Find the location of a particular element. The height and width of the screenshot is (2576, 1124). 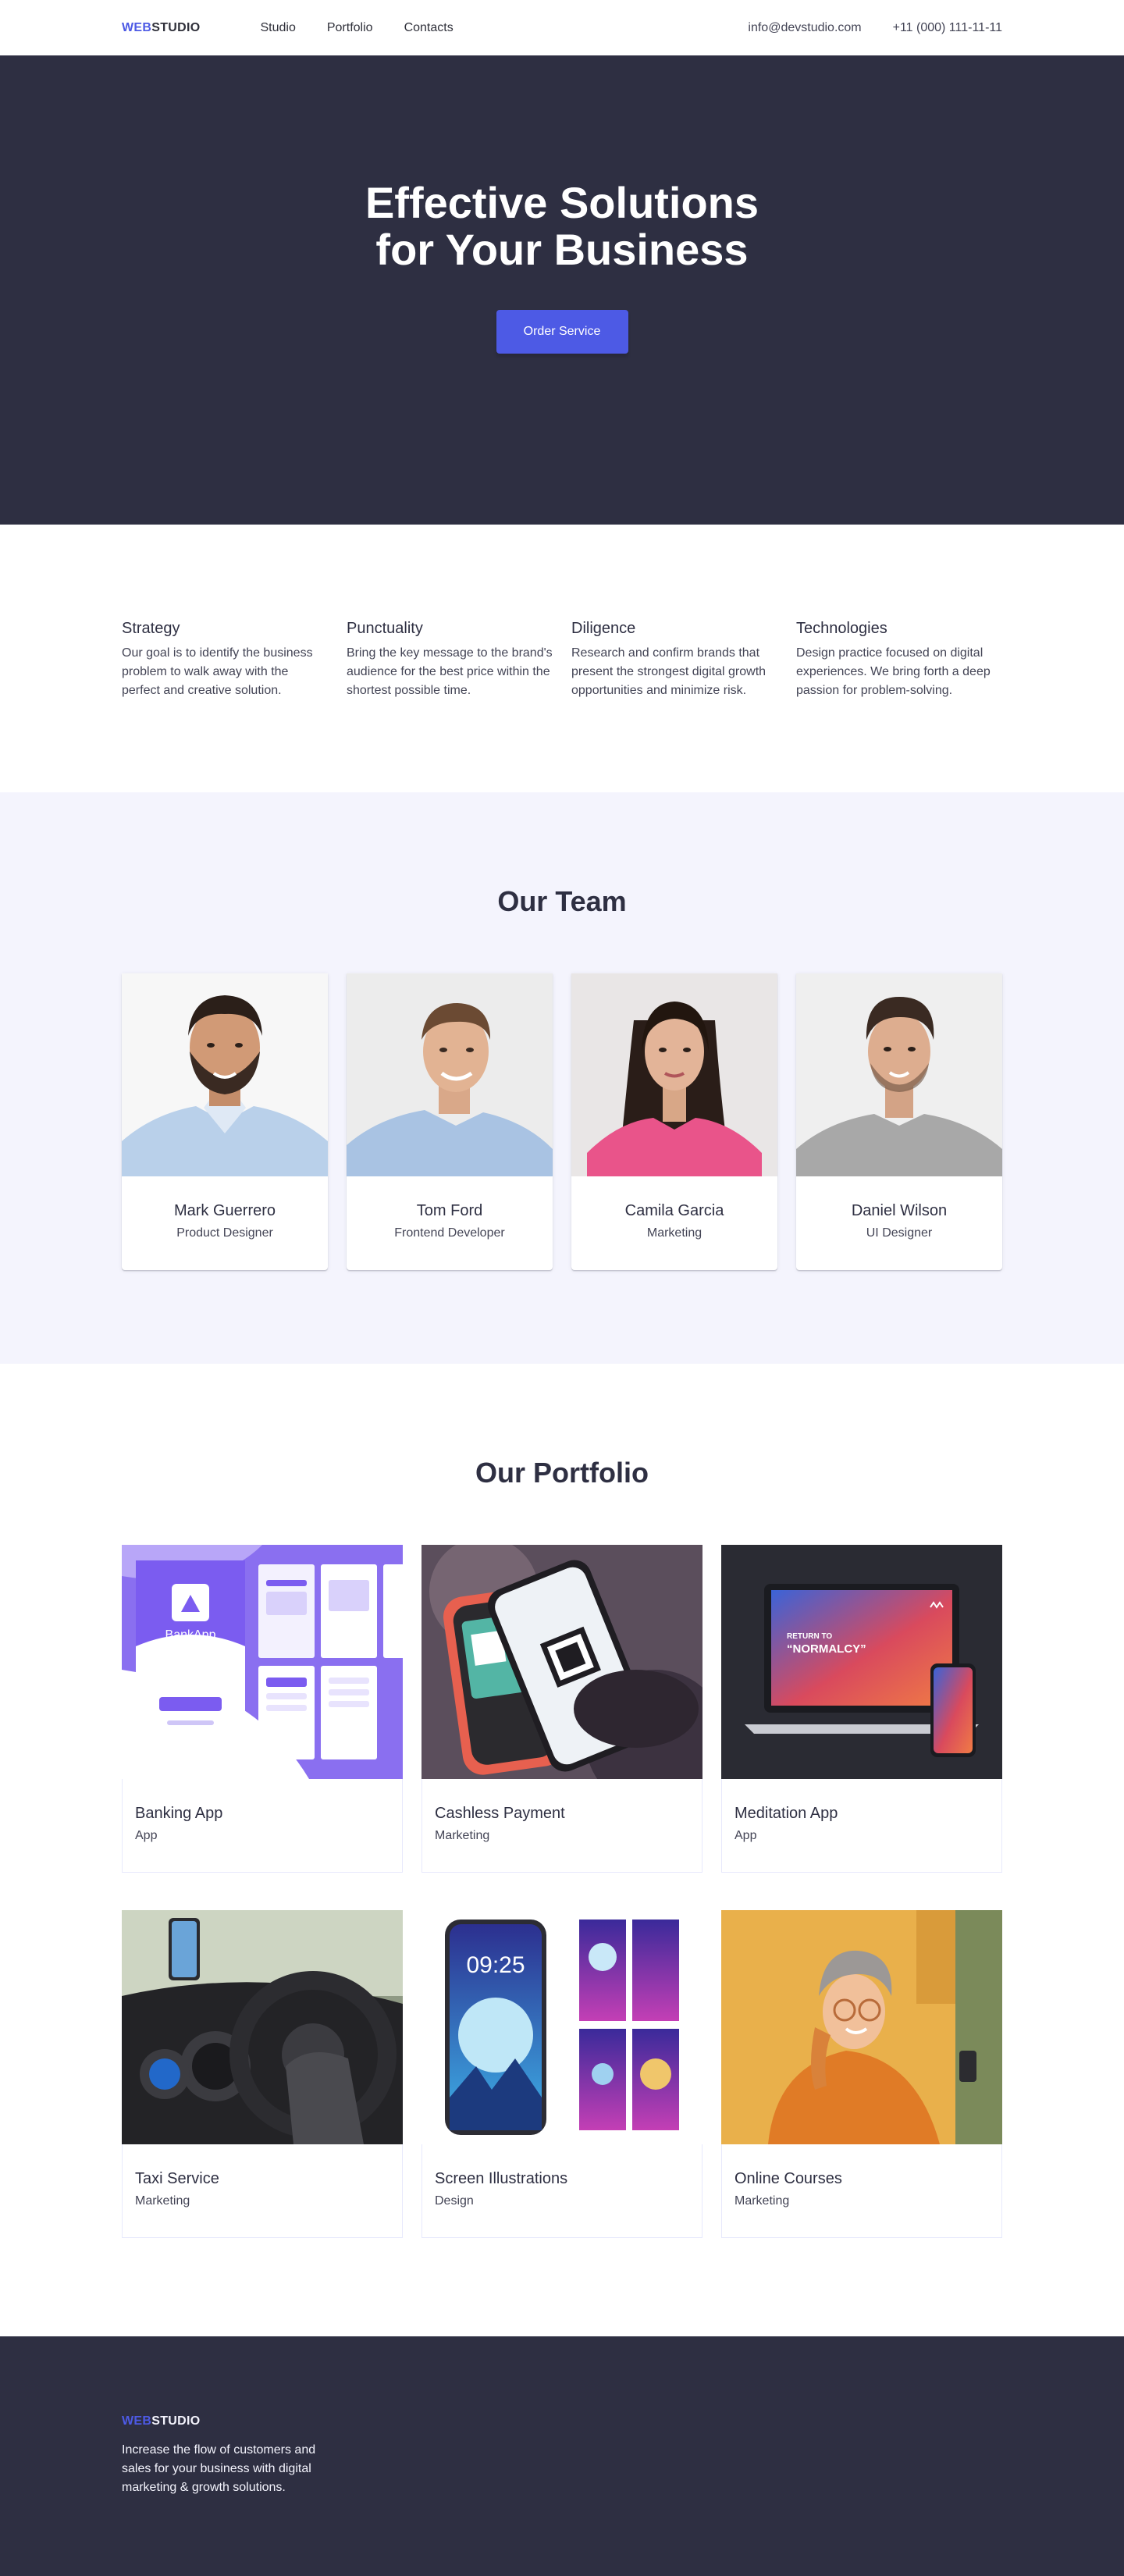

team-card: Daniel Wilson UI Designer is located at coordinates (899, 1121).